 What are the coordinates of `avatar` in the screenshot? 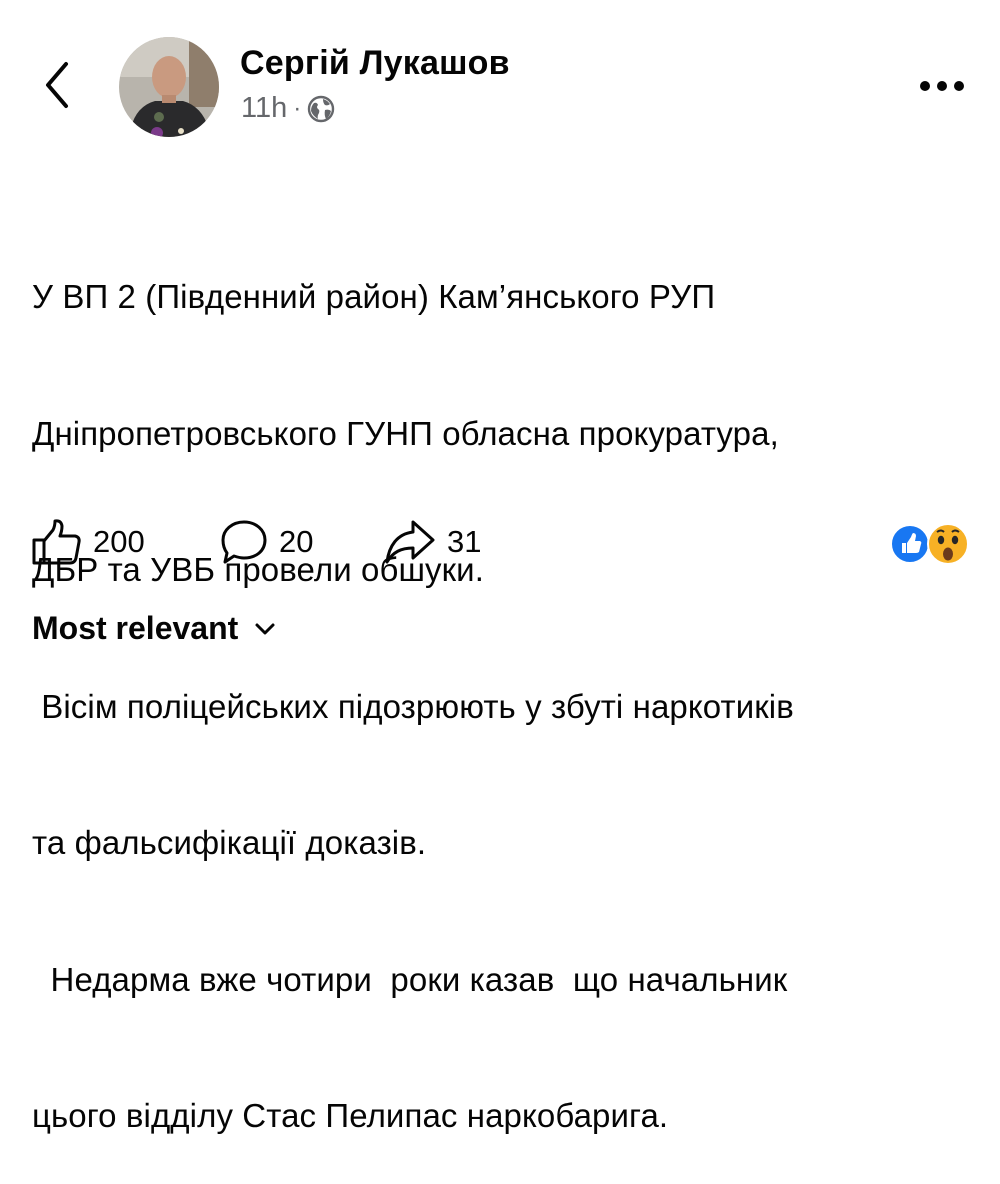 It's located at (169, 87).